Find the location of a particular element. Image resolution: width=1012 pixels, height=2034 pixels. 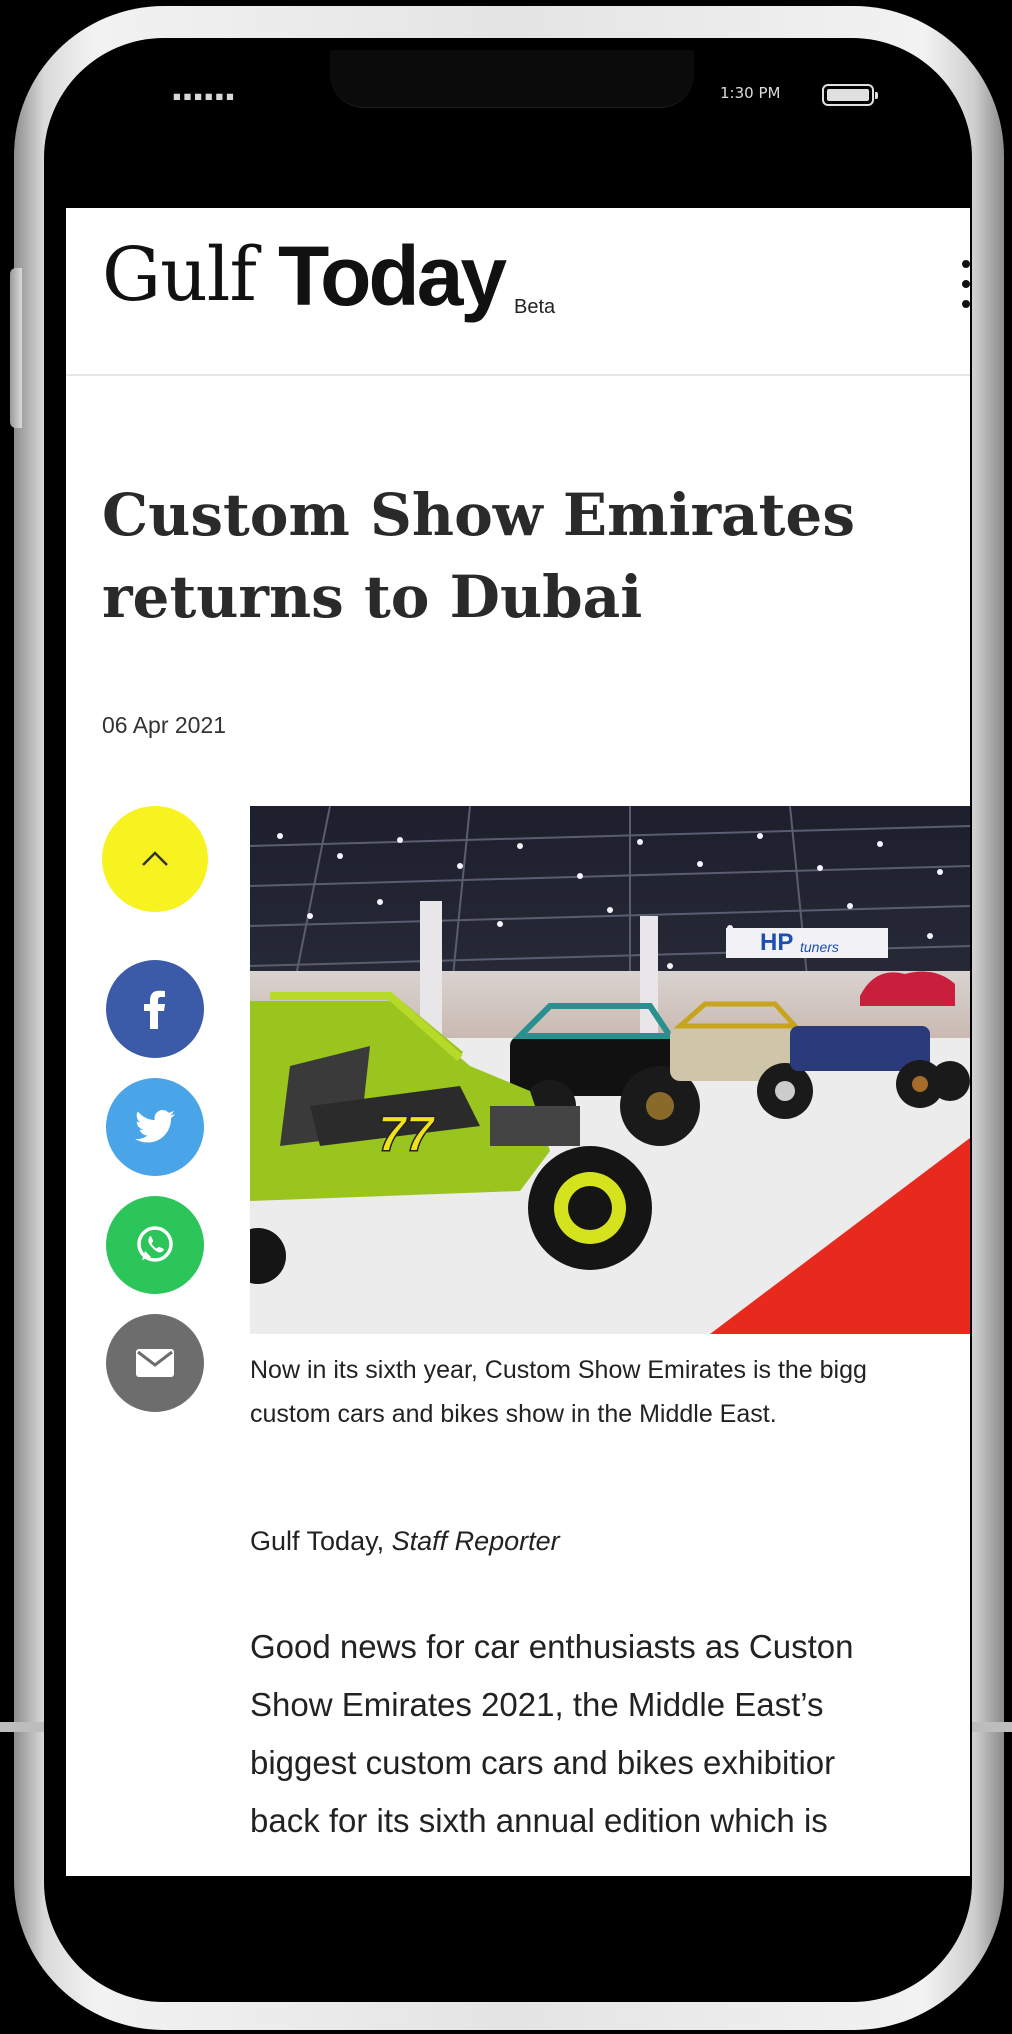

share-email-button is located at coordinates (155, 1363).